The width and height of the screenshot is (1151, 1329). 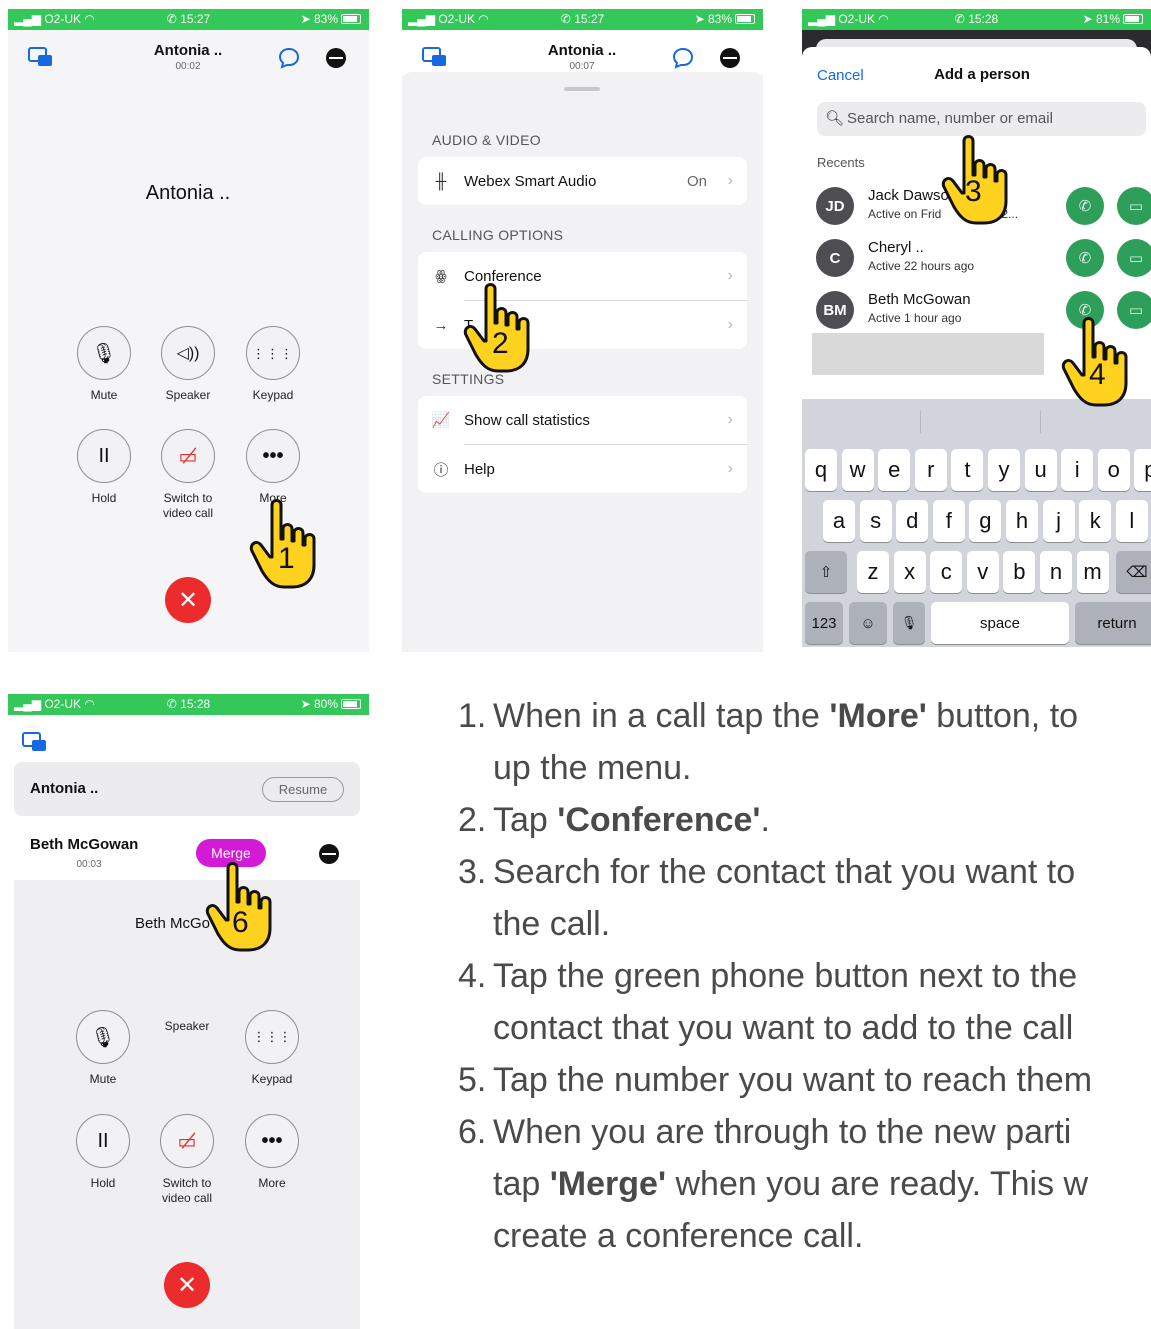 What do you see at coordinates (919, 299) in the screenshot?
I see `contact-name: Beth McGowan` at bounding box center [919, 299].